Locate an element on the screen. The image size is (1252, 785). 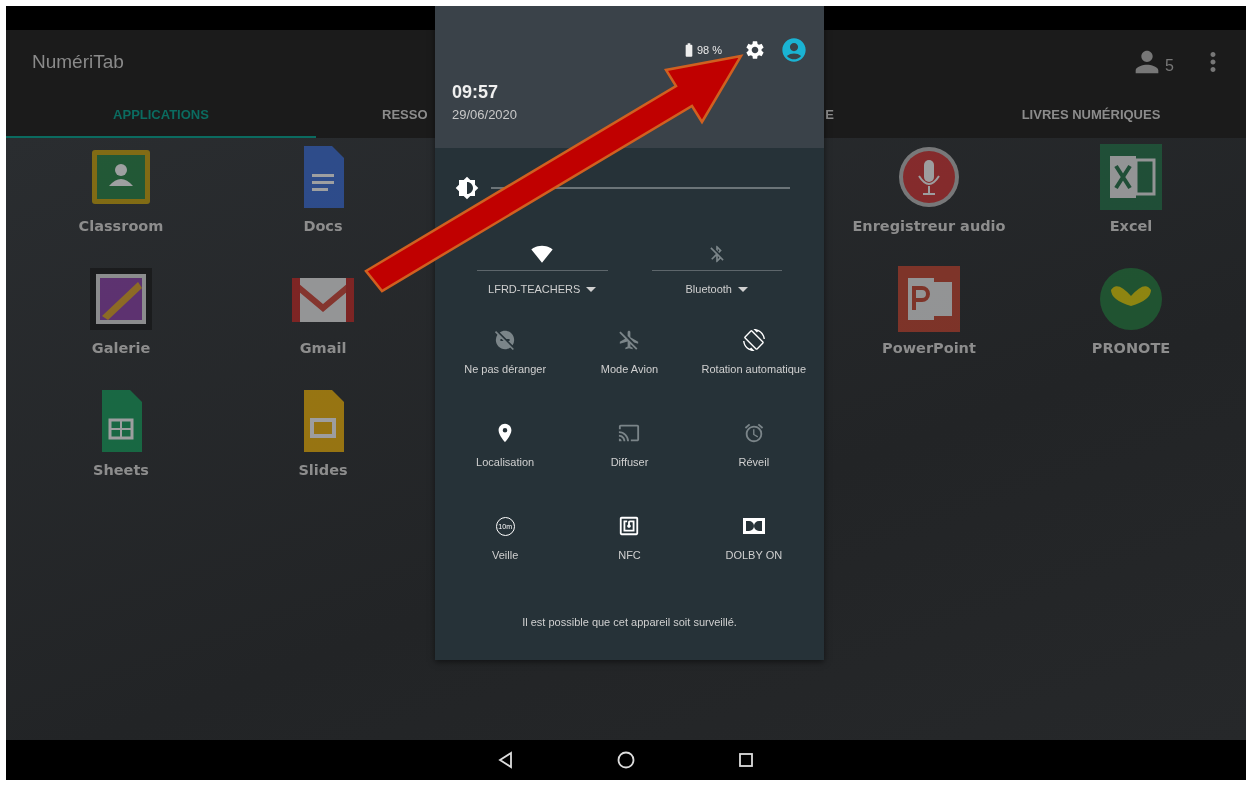
app-label: Classroom is located at coordinates (121, 226).